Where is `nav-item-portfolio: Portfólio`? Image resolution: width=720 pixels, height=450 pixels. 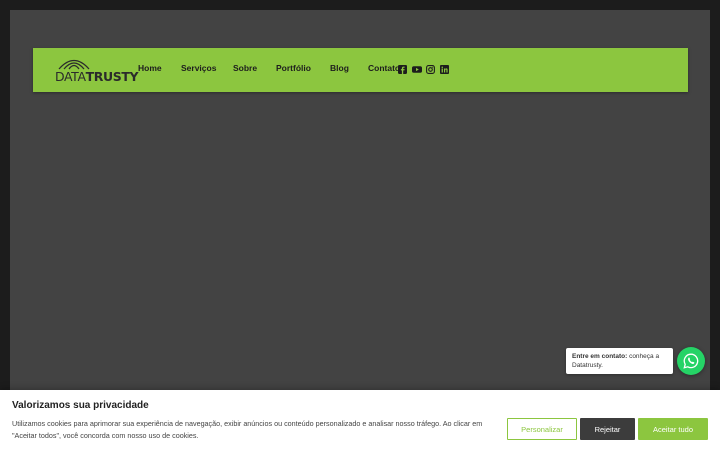 nav-item-portfolio: Portfólio is located at coordinates (293, 68).